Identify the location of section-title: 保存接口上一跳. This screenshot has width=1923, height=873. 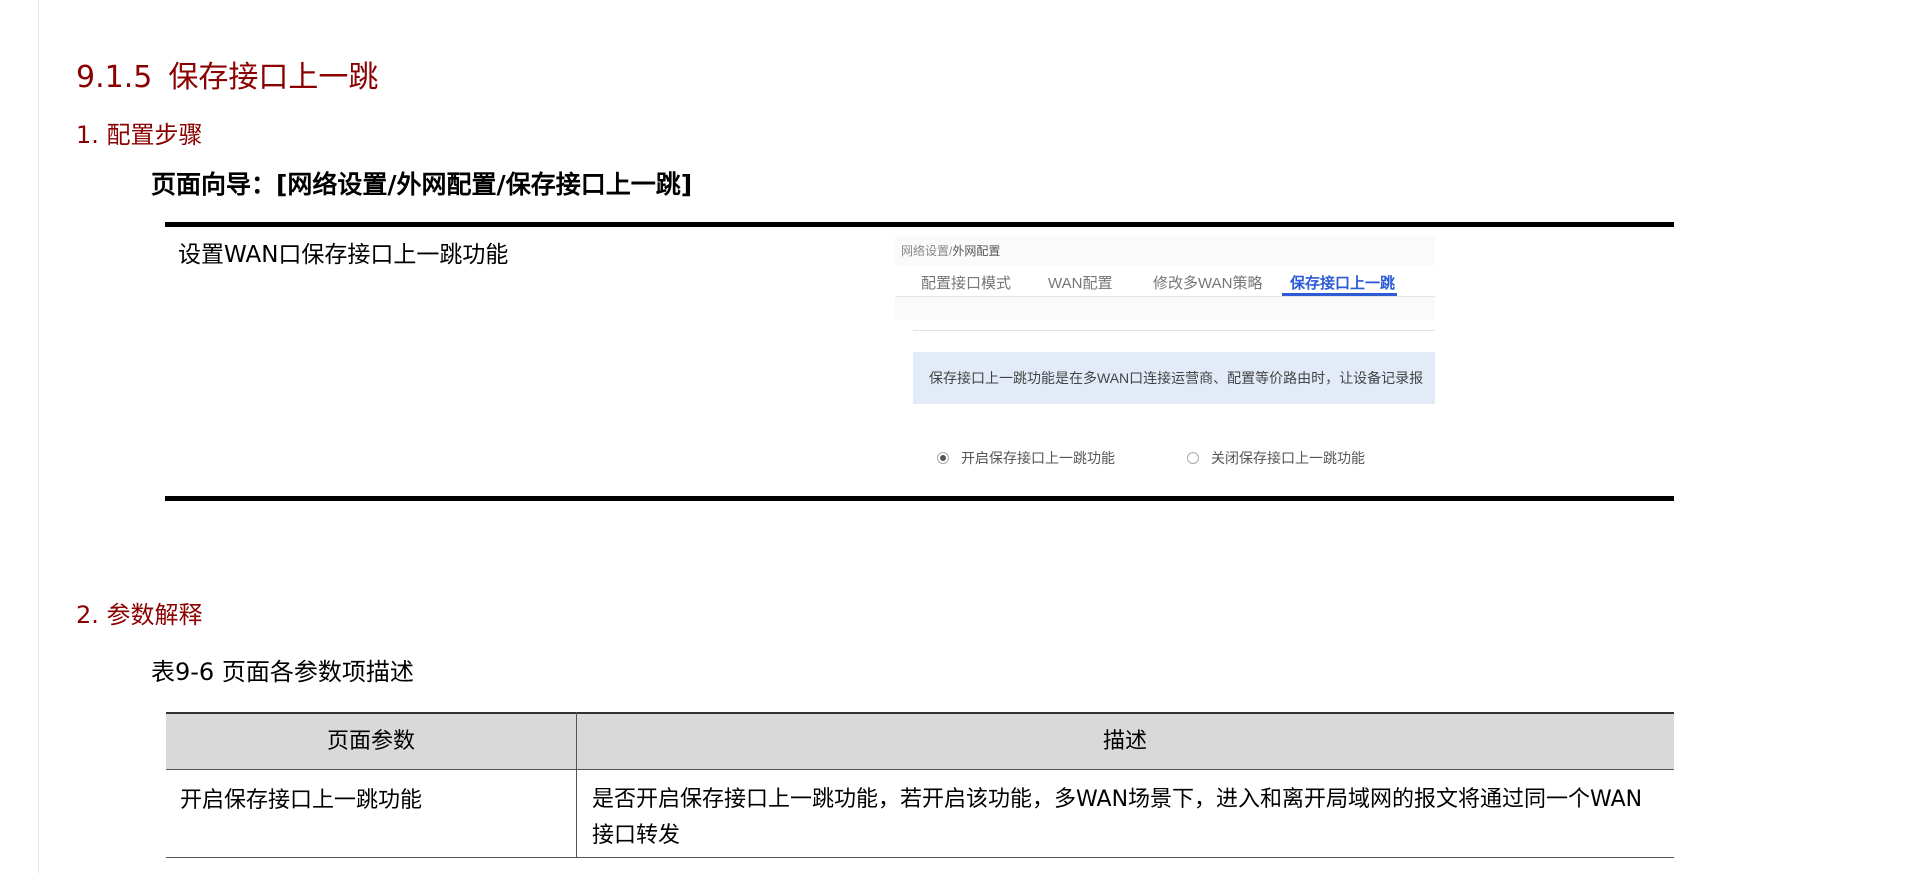
(273, 77).